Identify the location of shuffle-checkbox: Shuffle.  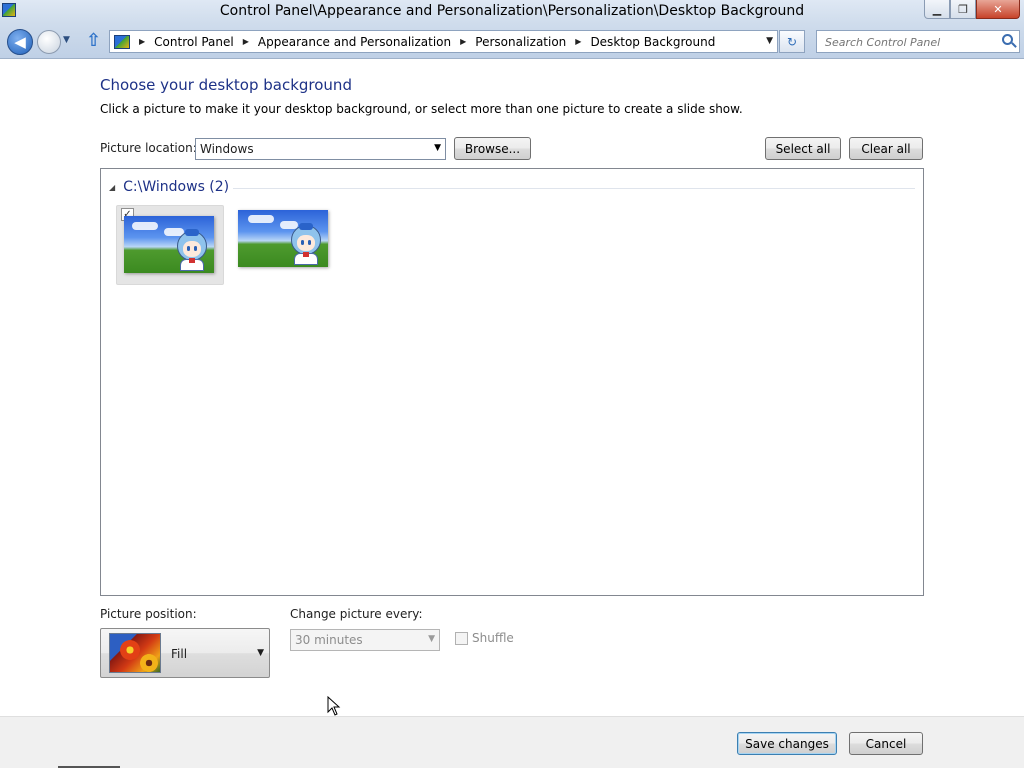
(484, 638).